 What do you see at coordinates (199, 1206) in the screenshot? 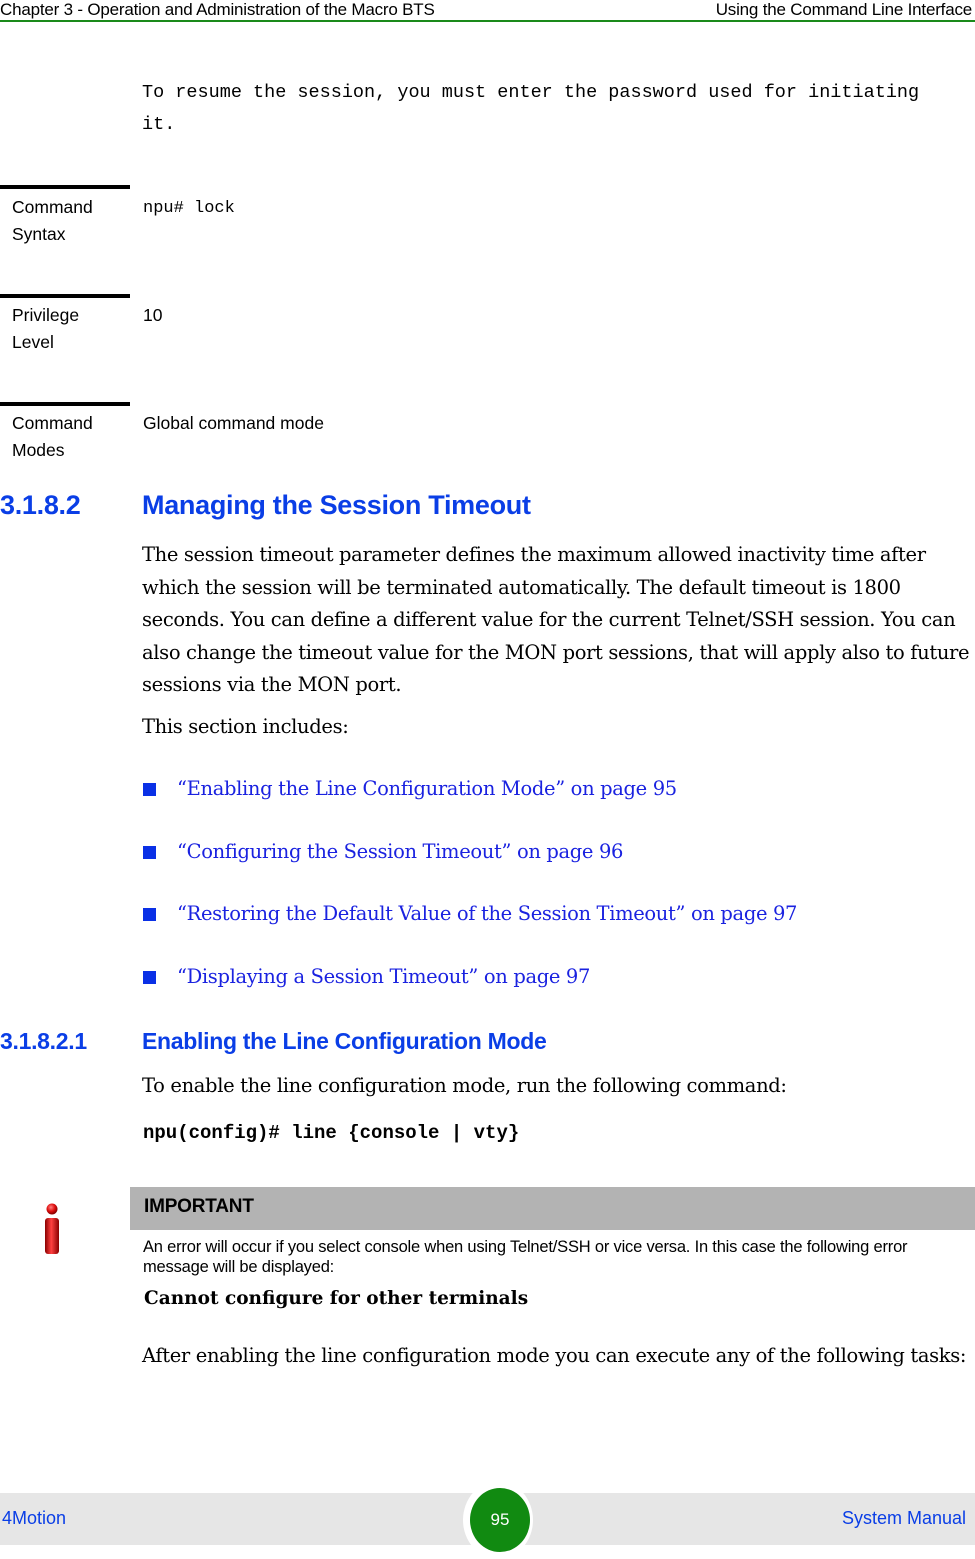
I see `important-heading: IMPORTANT` at bounding box center [199, 1206].